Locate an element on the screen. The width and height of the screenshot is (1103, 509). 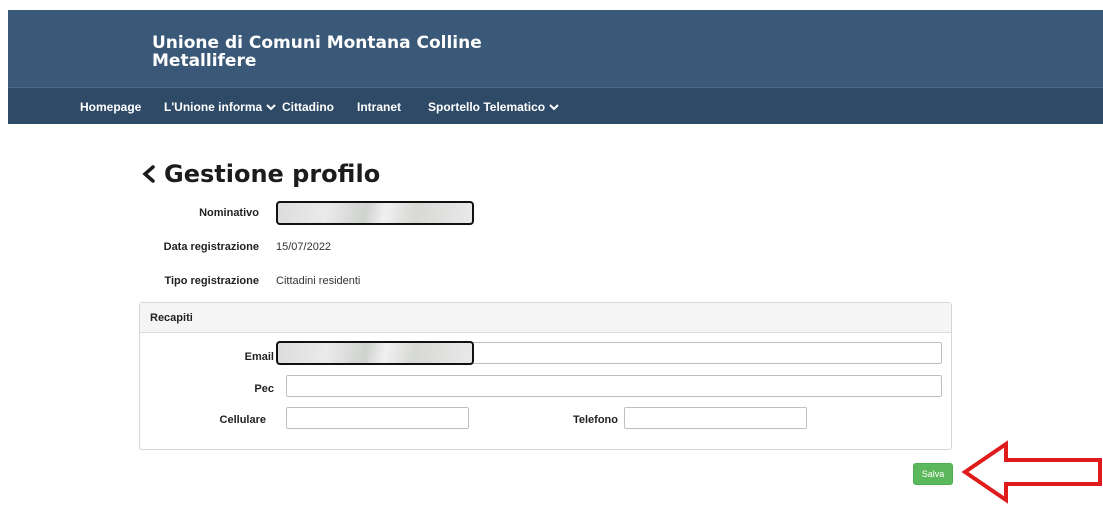
nav-item-sportello-telematico: Sportello Telematico is located at coordinates (494, 107).